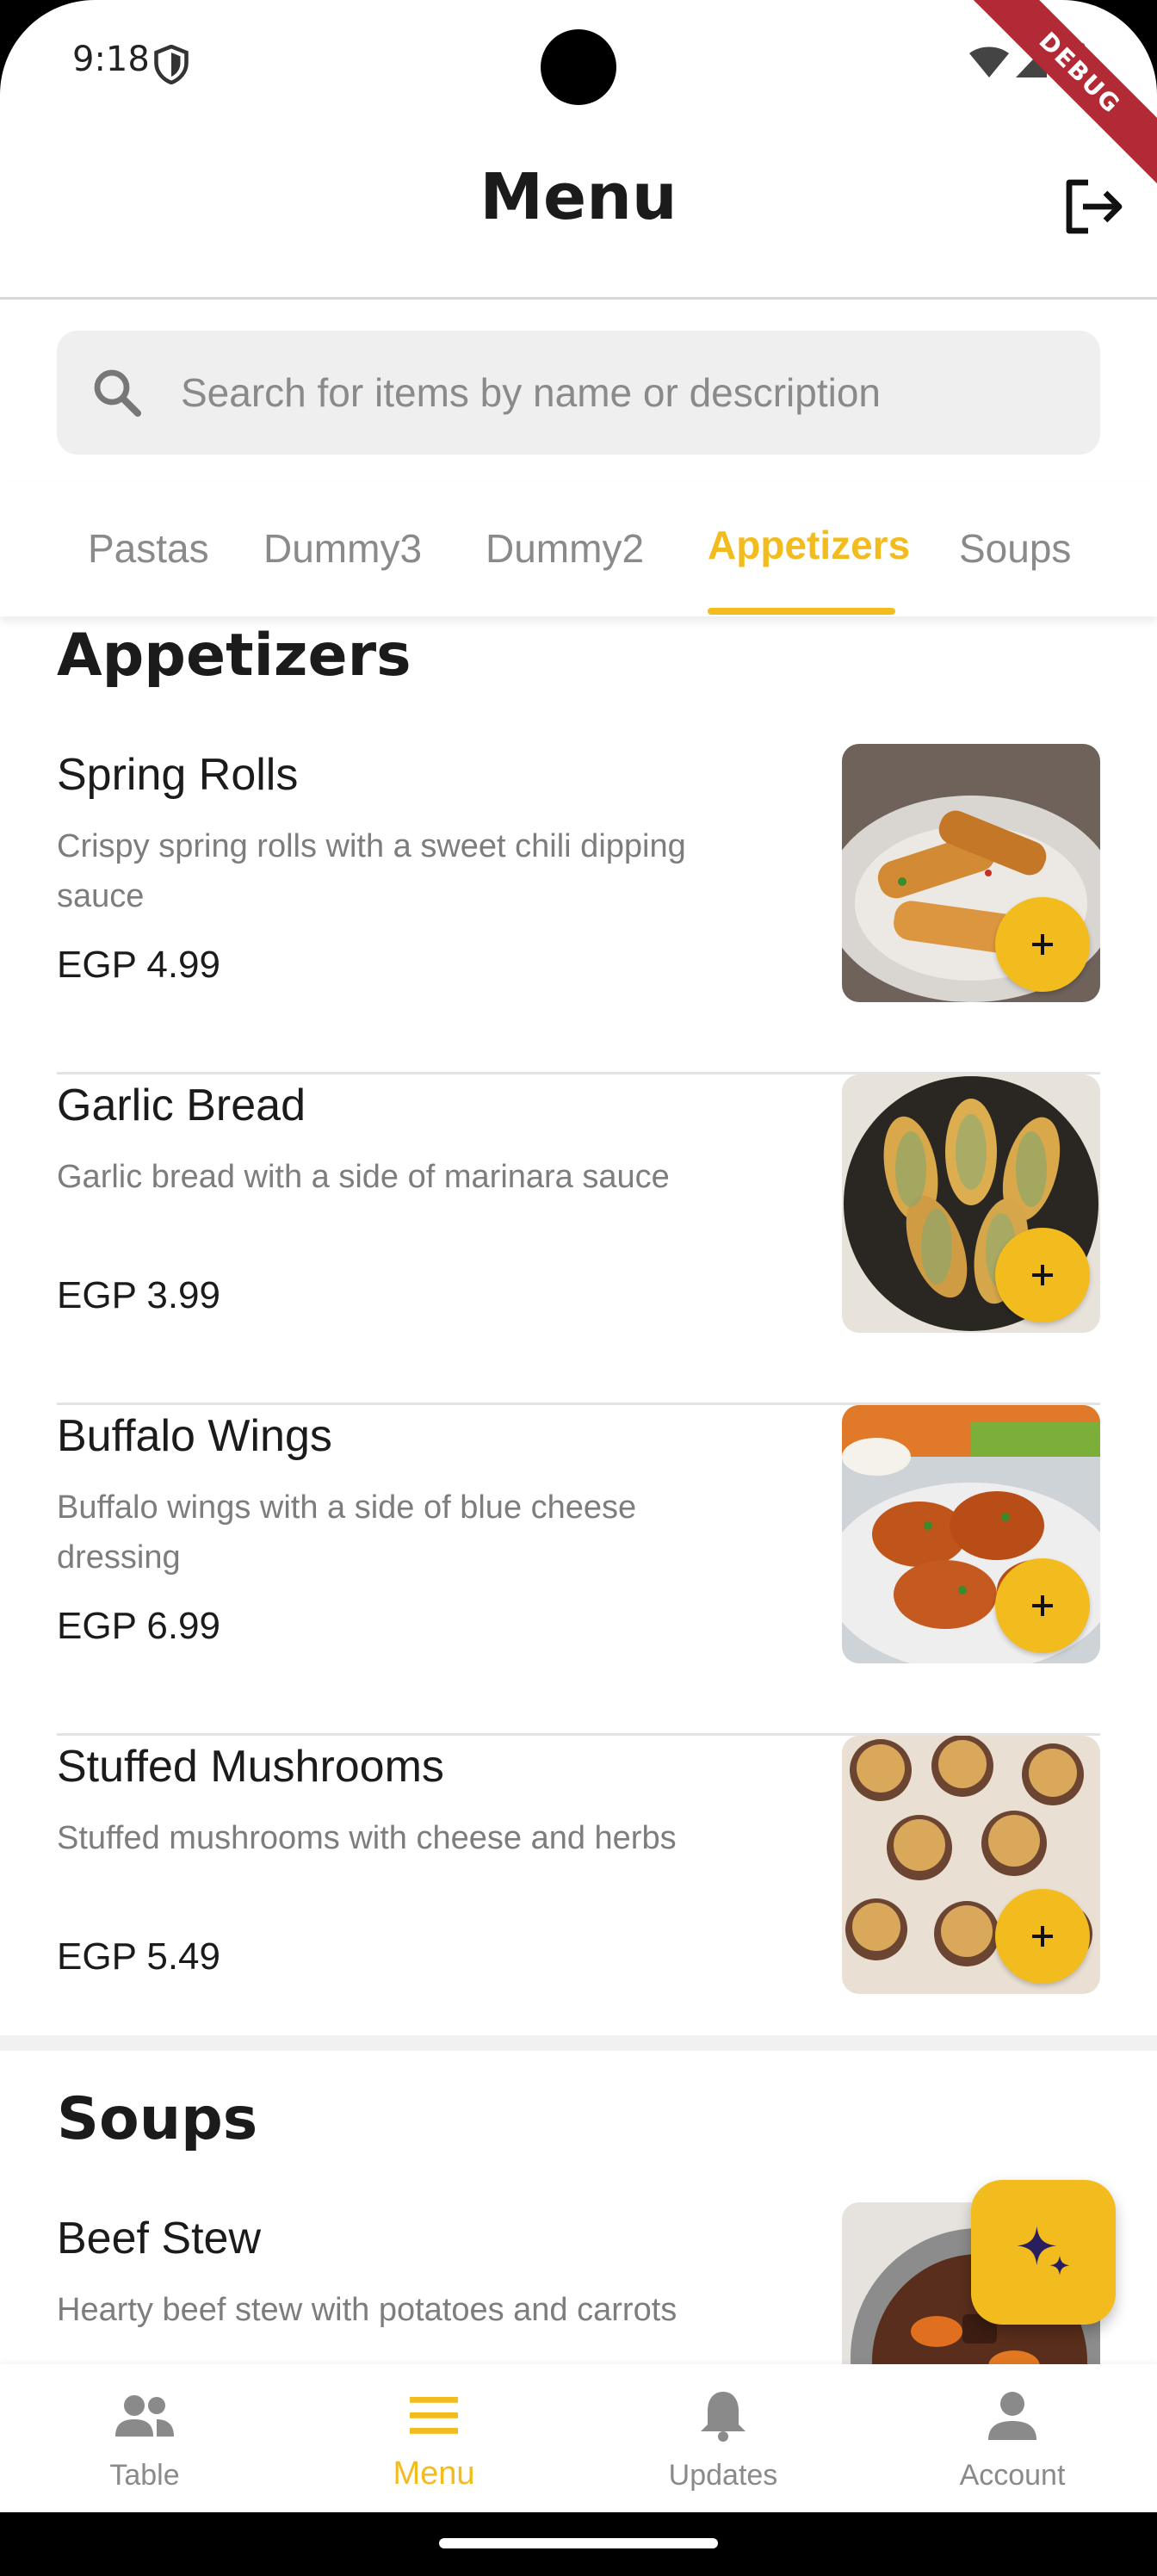 The height and width of the screenshot is (2576, 1157). Describe the element at coordinates (234, 656) in the screenshot. I see `section-title-appetizers: Appetizers` at that location.